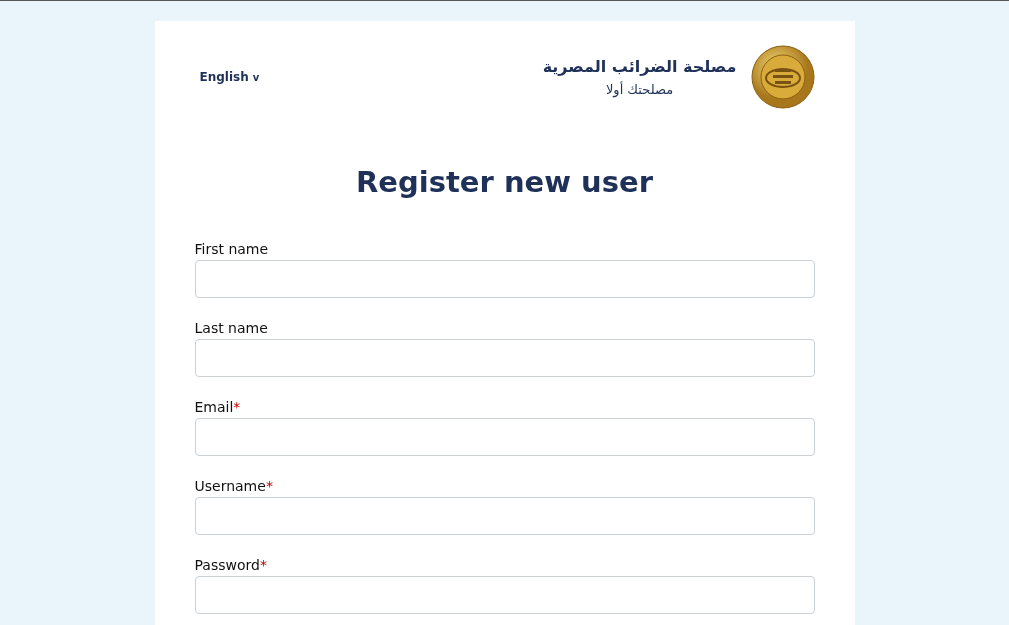  What do you see at coordinates (218, 407) in the screenshot?
I see `field-label: Email*` at bounding box center [218, 407].